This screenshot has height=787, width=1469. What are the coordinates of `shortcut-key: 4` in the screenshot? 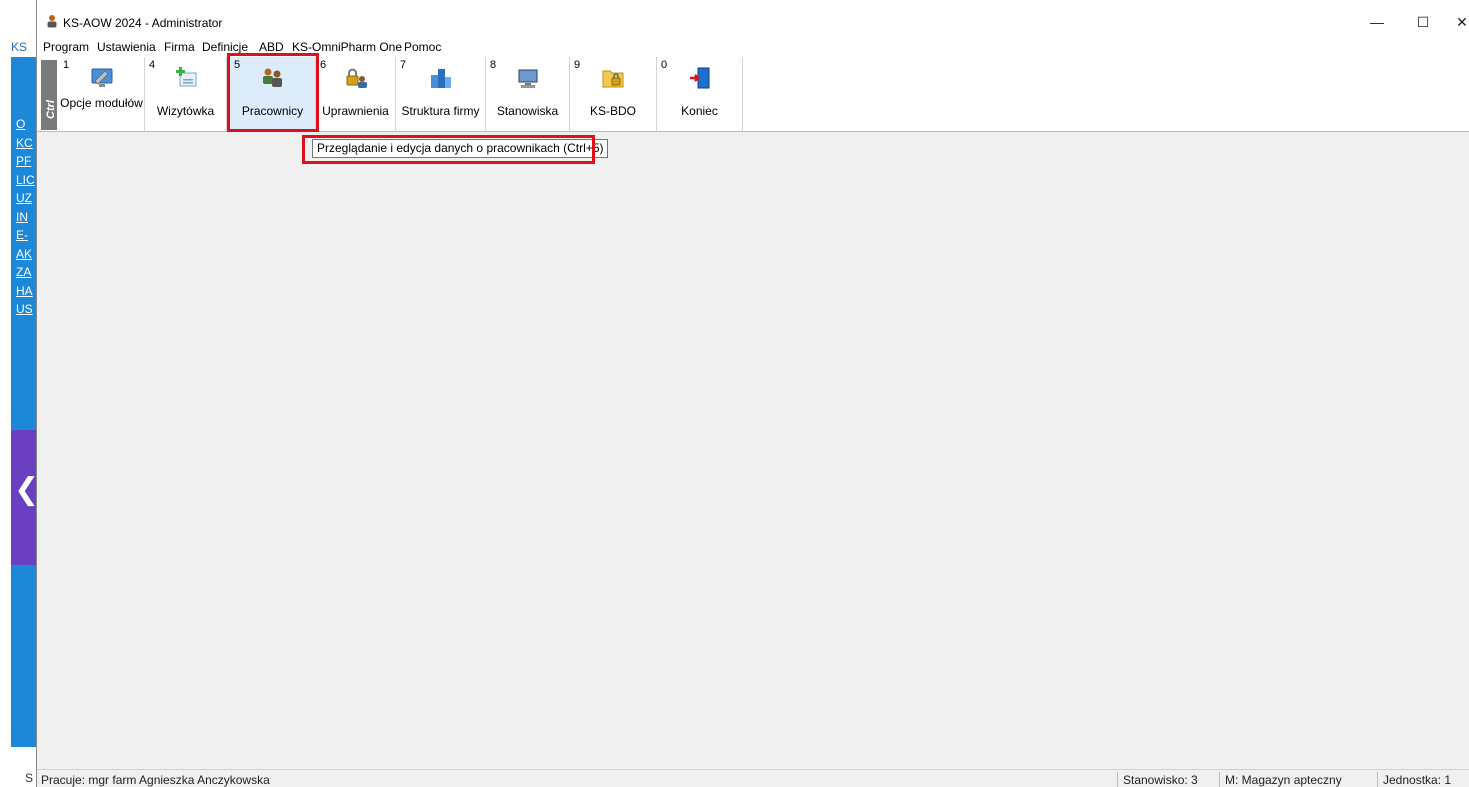 It's located at (152, 65).